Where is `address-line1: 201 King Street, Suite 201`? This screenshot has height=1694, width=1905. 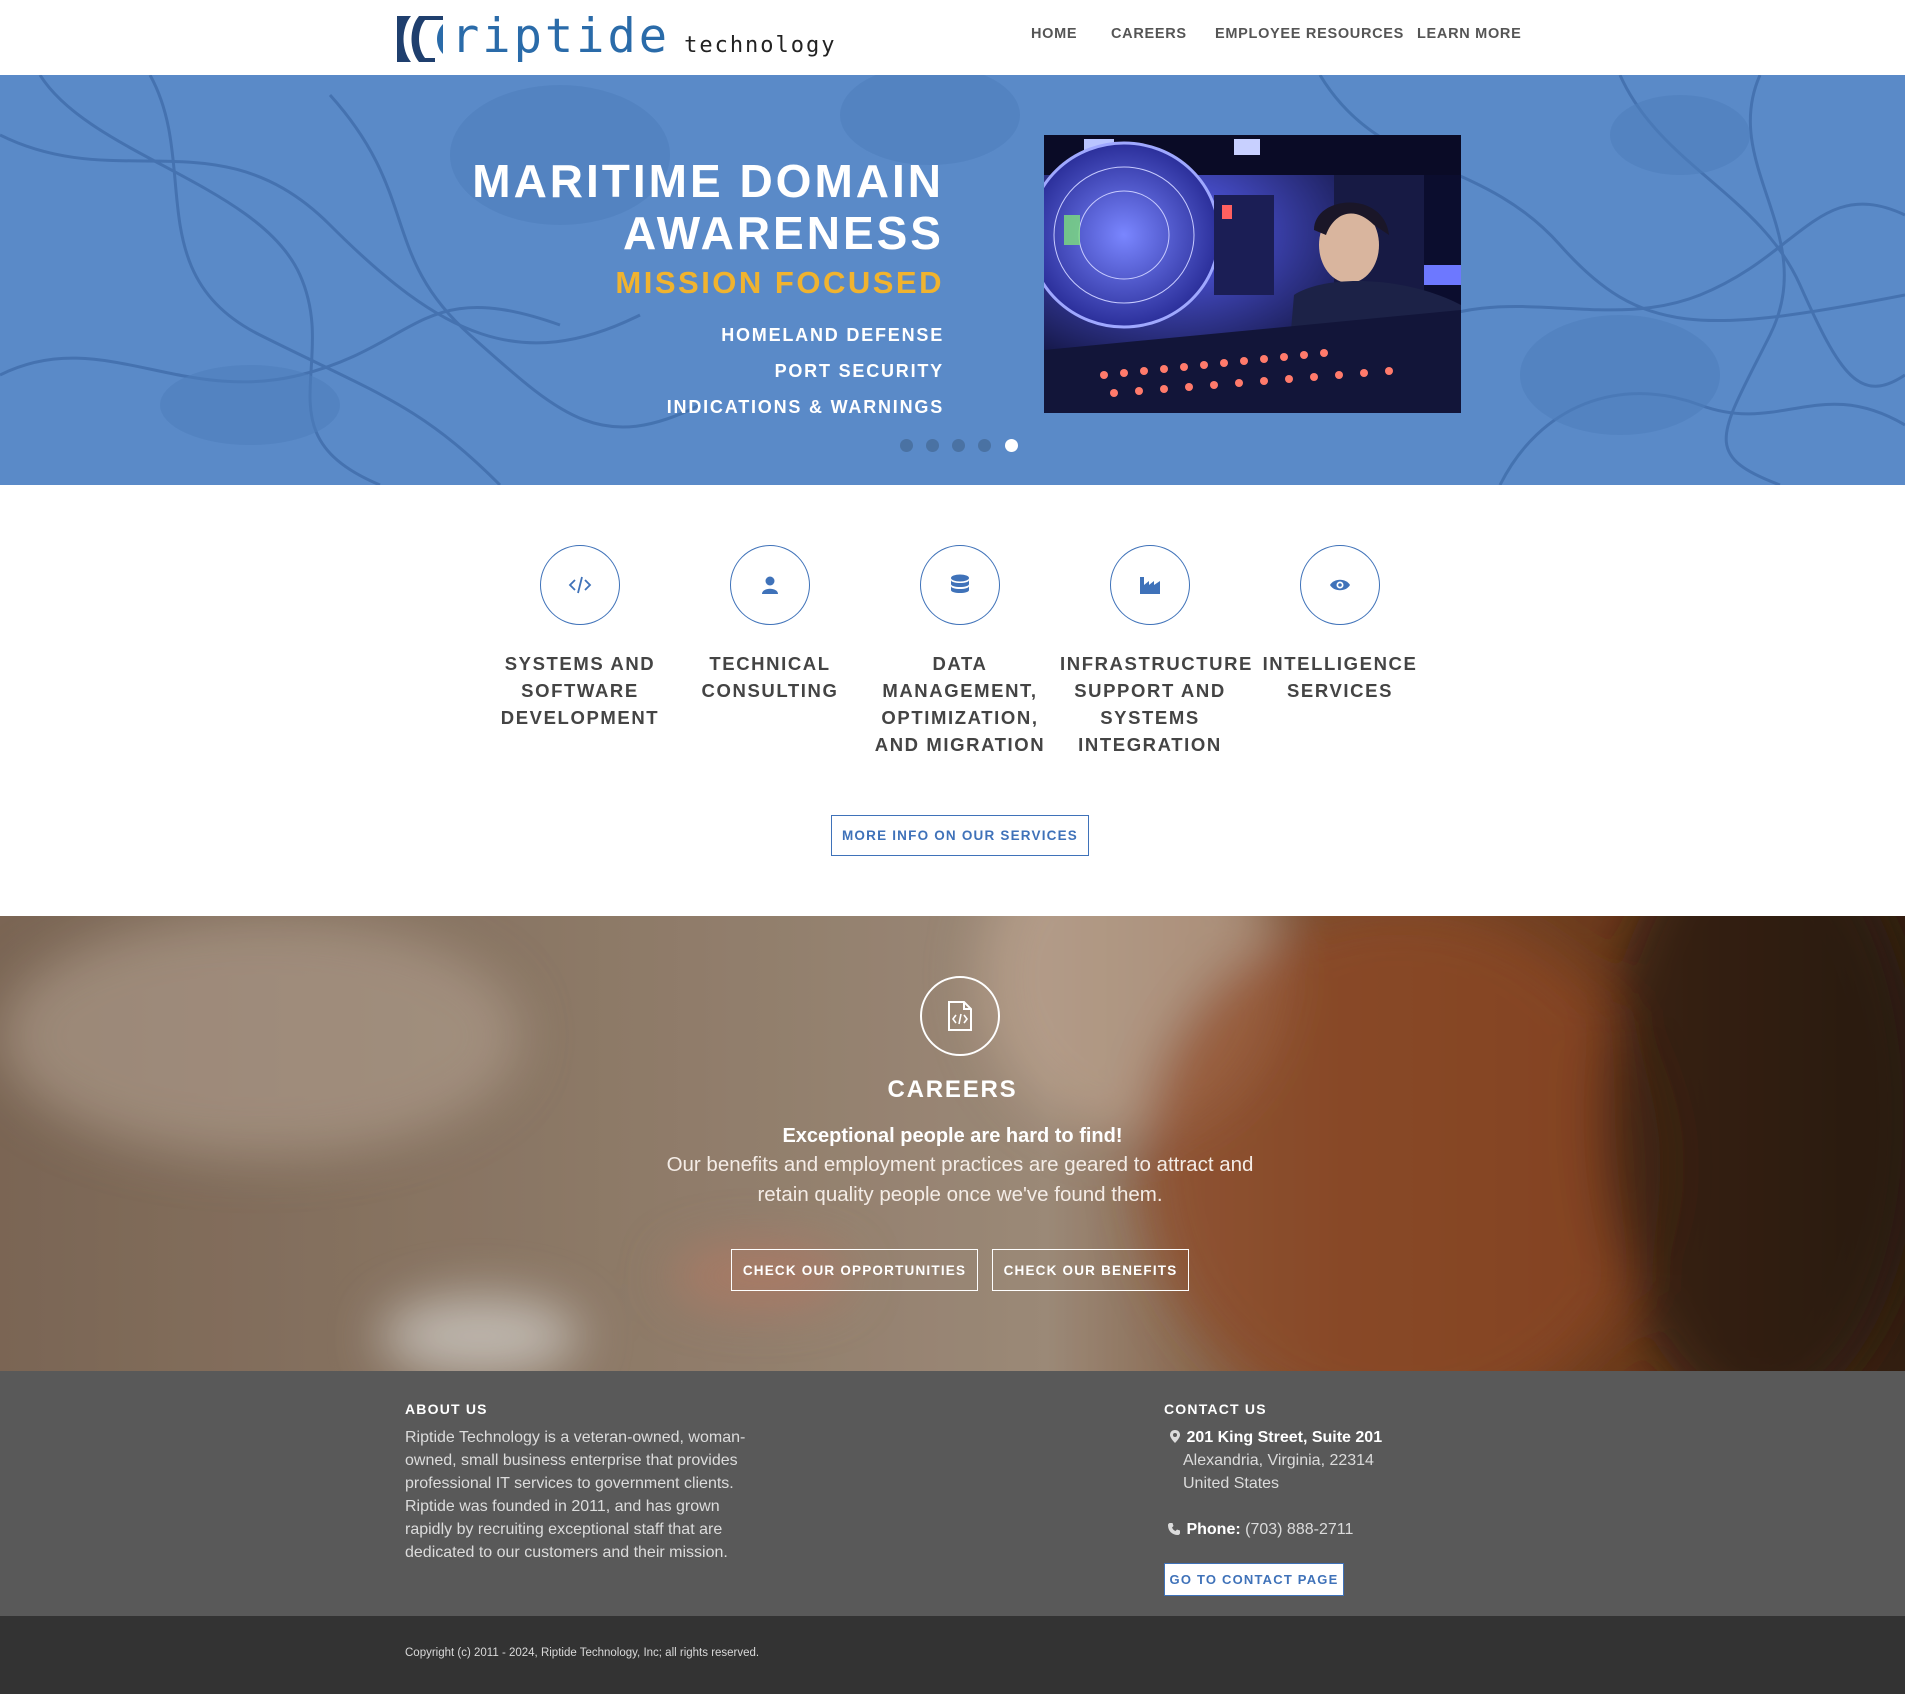
address-line1: 201 King Street, Suite 201 is located at coordinates (1284, 1437).